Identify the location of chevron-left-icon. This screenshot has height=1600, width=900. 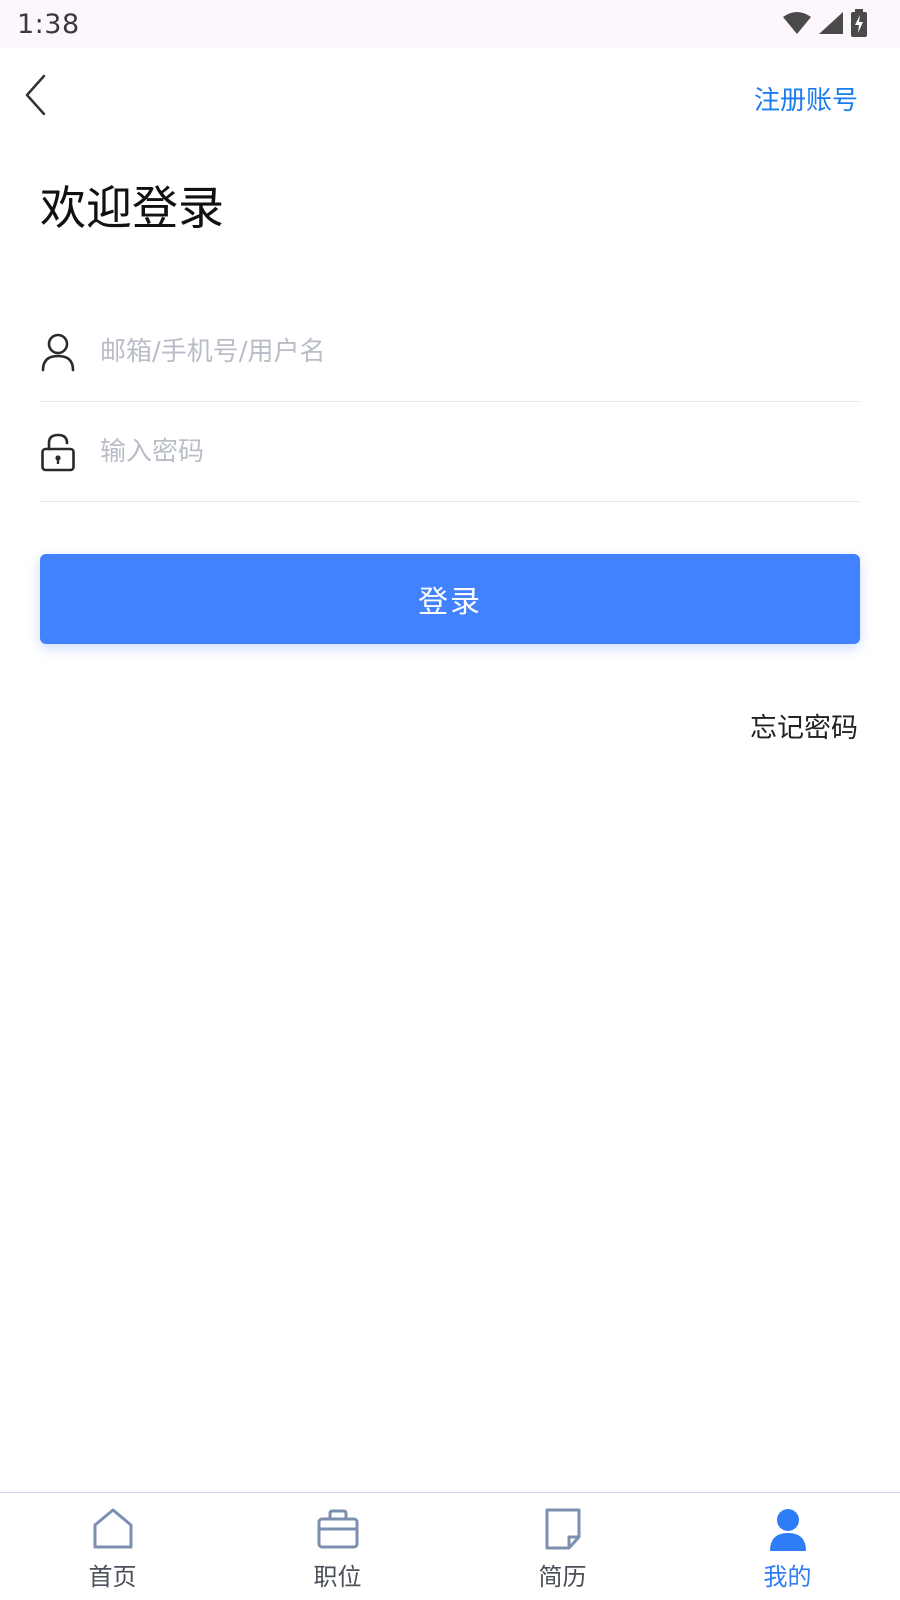
(35, 95).